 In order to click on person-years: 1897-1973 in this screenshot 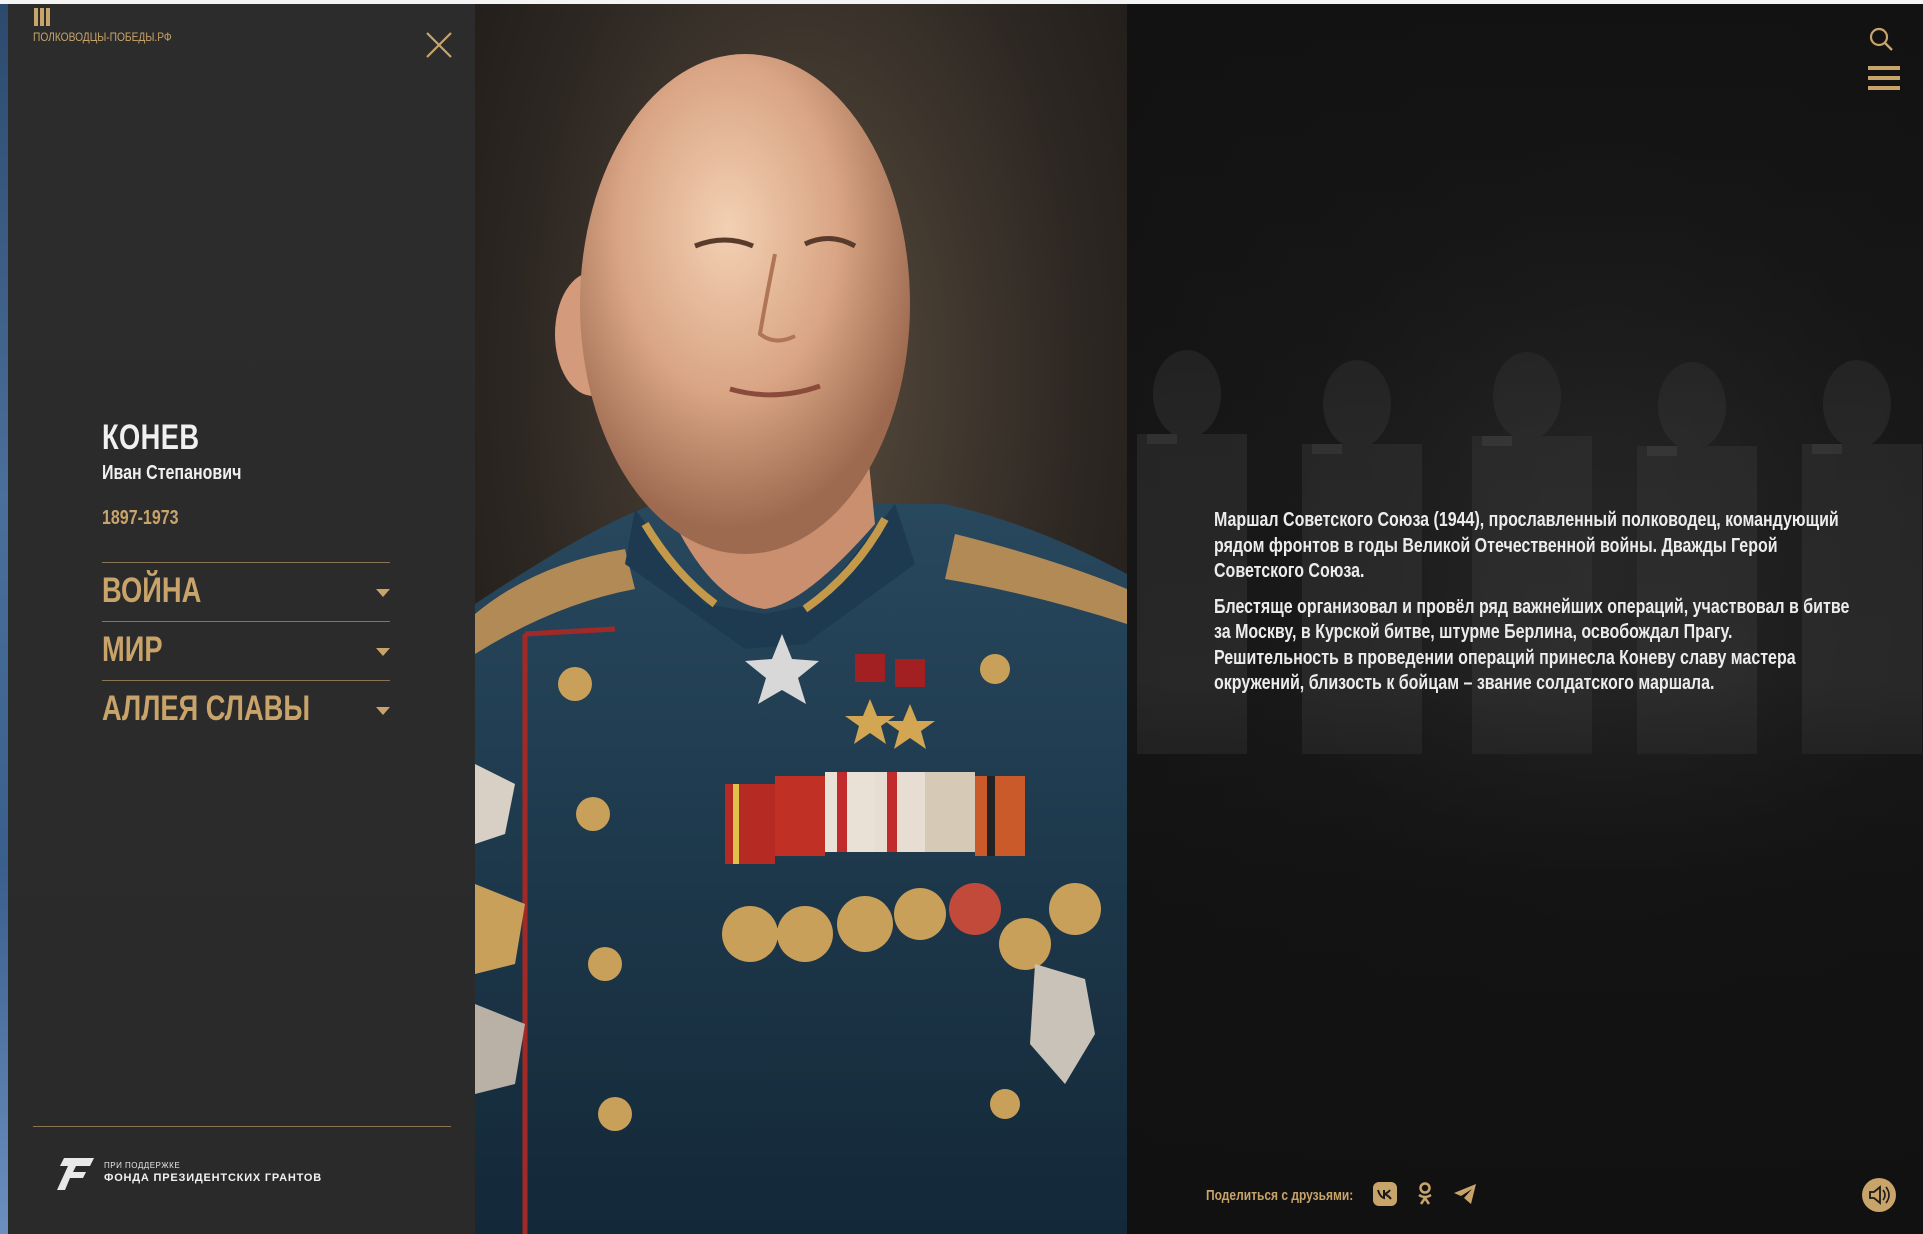, I will do `click(140, 518)`.